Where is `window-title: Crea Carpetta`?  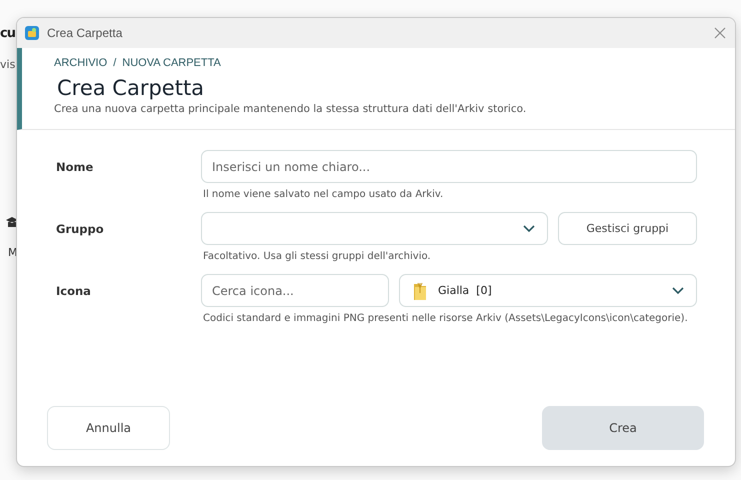
window-title: Crea Carpetta is located at coordinates (85, 33).